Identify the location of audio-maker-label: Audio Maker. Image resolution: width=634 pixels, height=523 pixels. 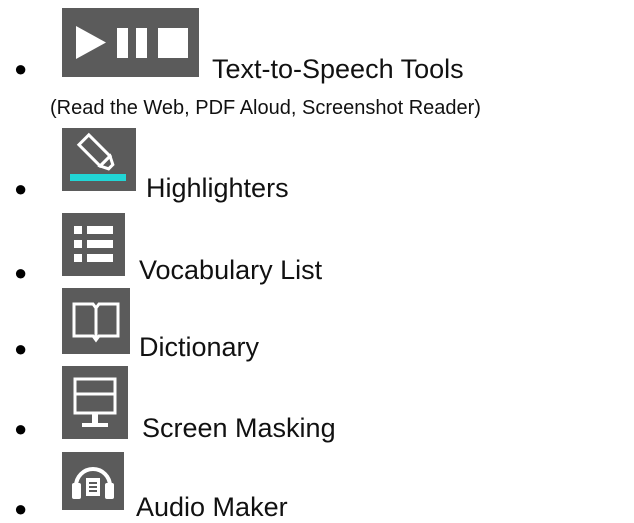
(212, 507).